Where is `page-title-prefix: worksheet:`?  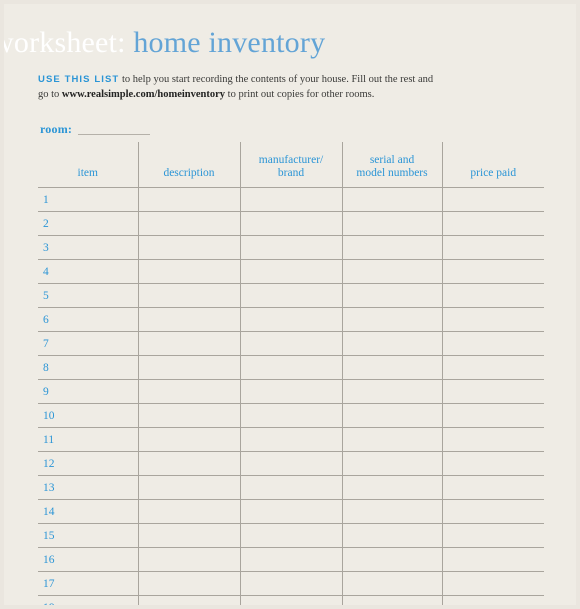 page-title-prefix: worksheet: is located at coordinates (65, 42).